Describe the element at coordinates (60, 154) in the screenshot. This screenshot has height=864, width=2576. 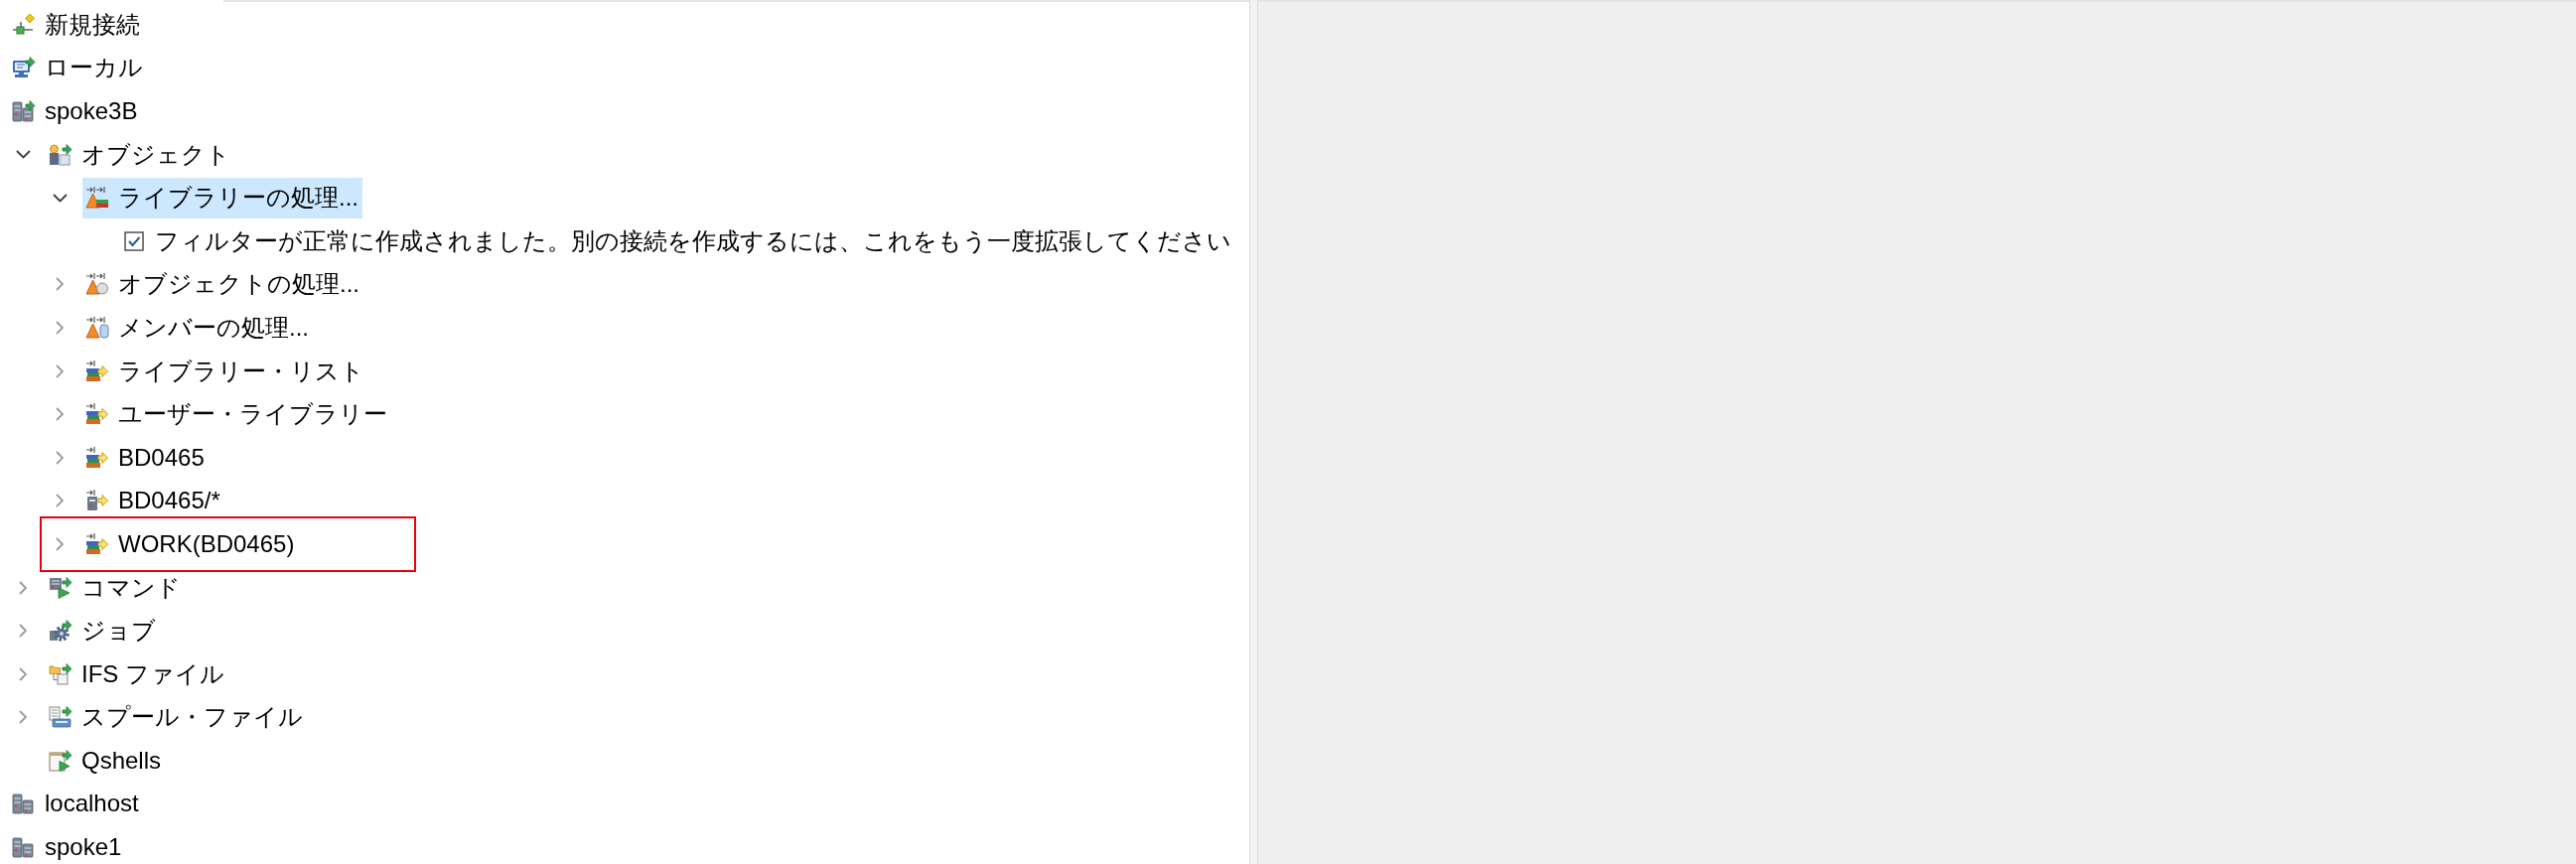
I see `boxes-arrow-icon` at that location.